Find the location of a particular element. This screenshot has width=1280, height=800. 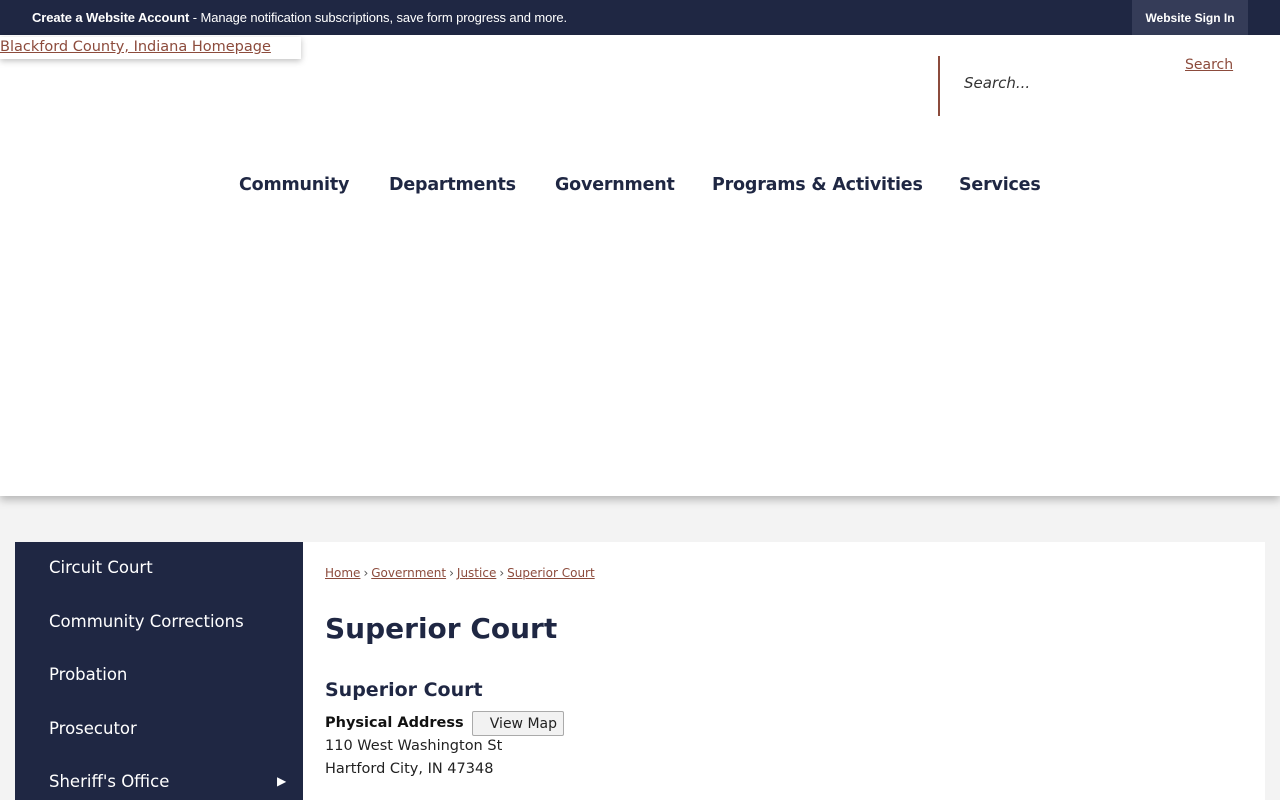

logo-alt-text: Blackford County, Indiana Homepage is located at coordinates (135, 47).